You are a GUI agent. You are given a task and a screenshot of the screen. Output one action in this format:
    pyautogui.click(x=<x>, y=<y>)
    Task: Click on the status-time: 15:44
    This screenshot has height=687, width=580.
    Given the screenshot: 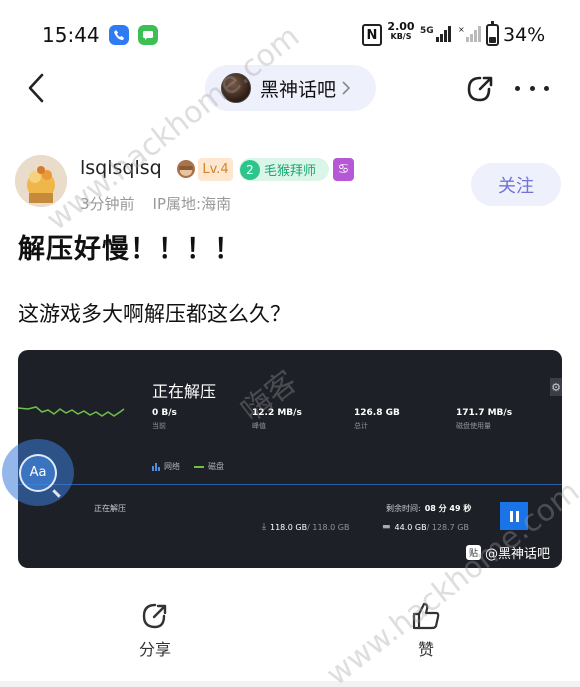 What is the action you would take?
    pyautogui.click(x=71, y=35)
    